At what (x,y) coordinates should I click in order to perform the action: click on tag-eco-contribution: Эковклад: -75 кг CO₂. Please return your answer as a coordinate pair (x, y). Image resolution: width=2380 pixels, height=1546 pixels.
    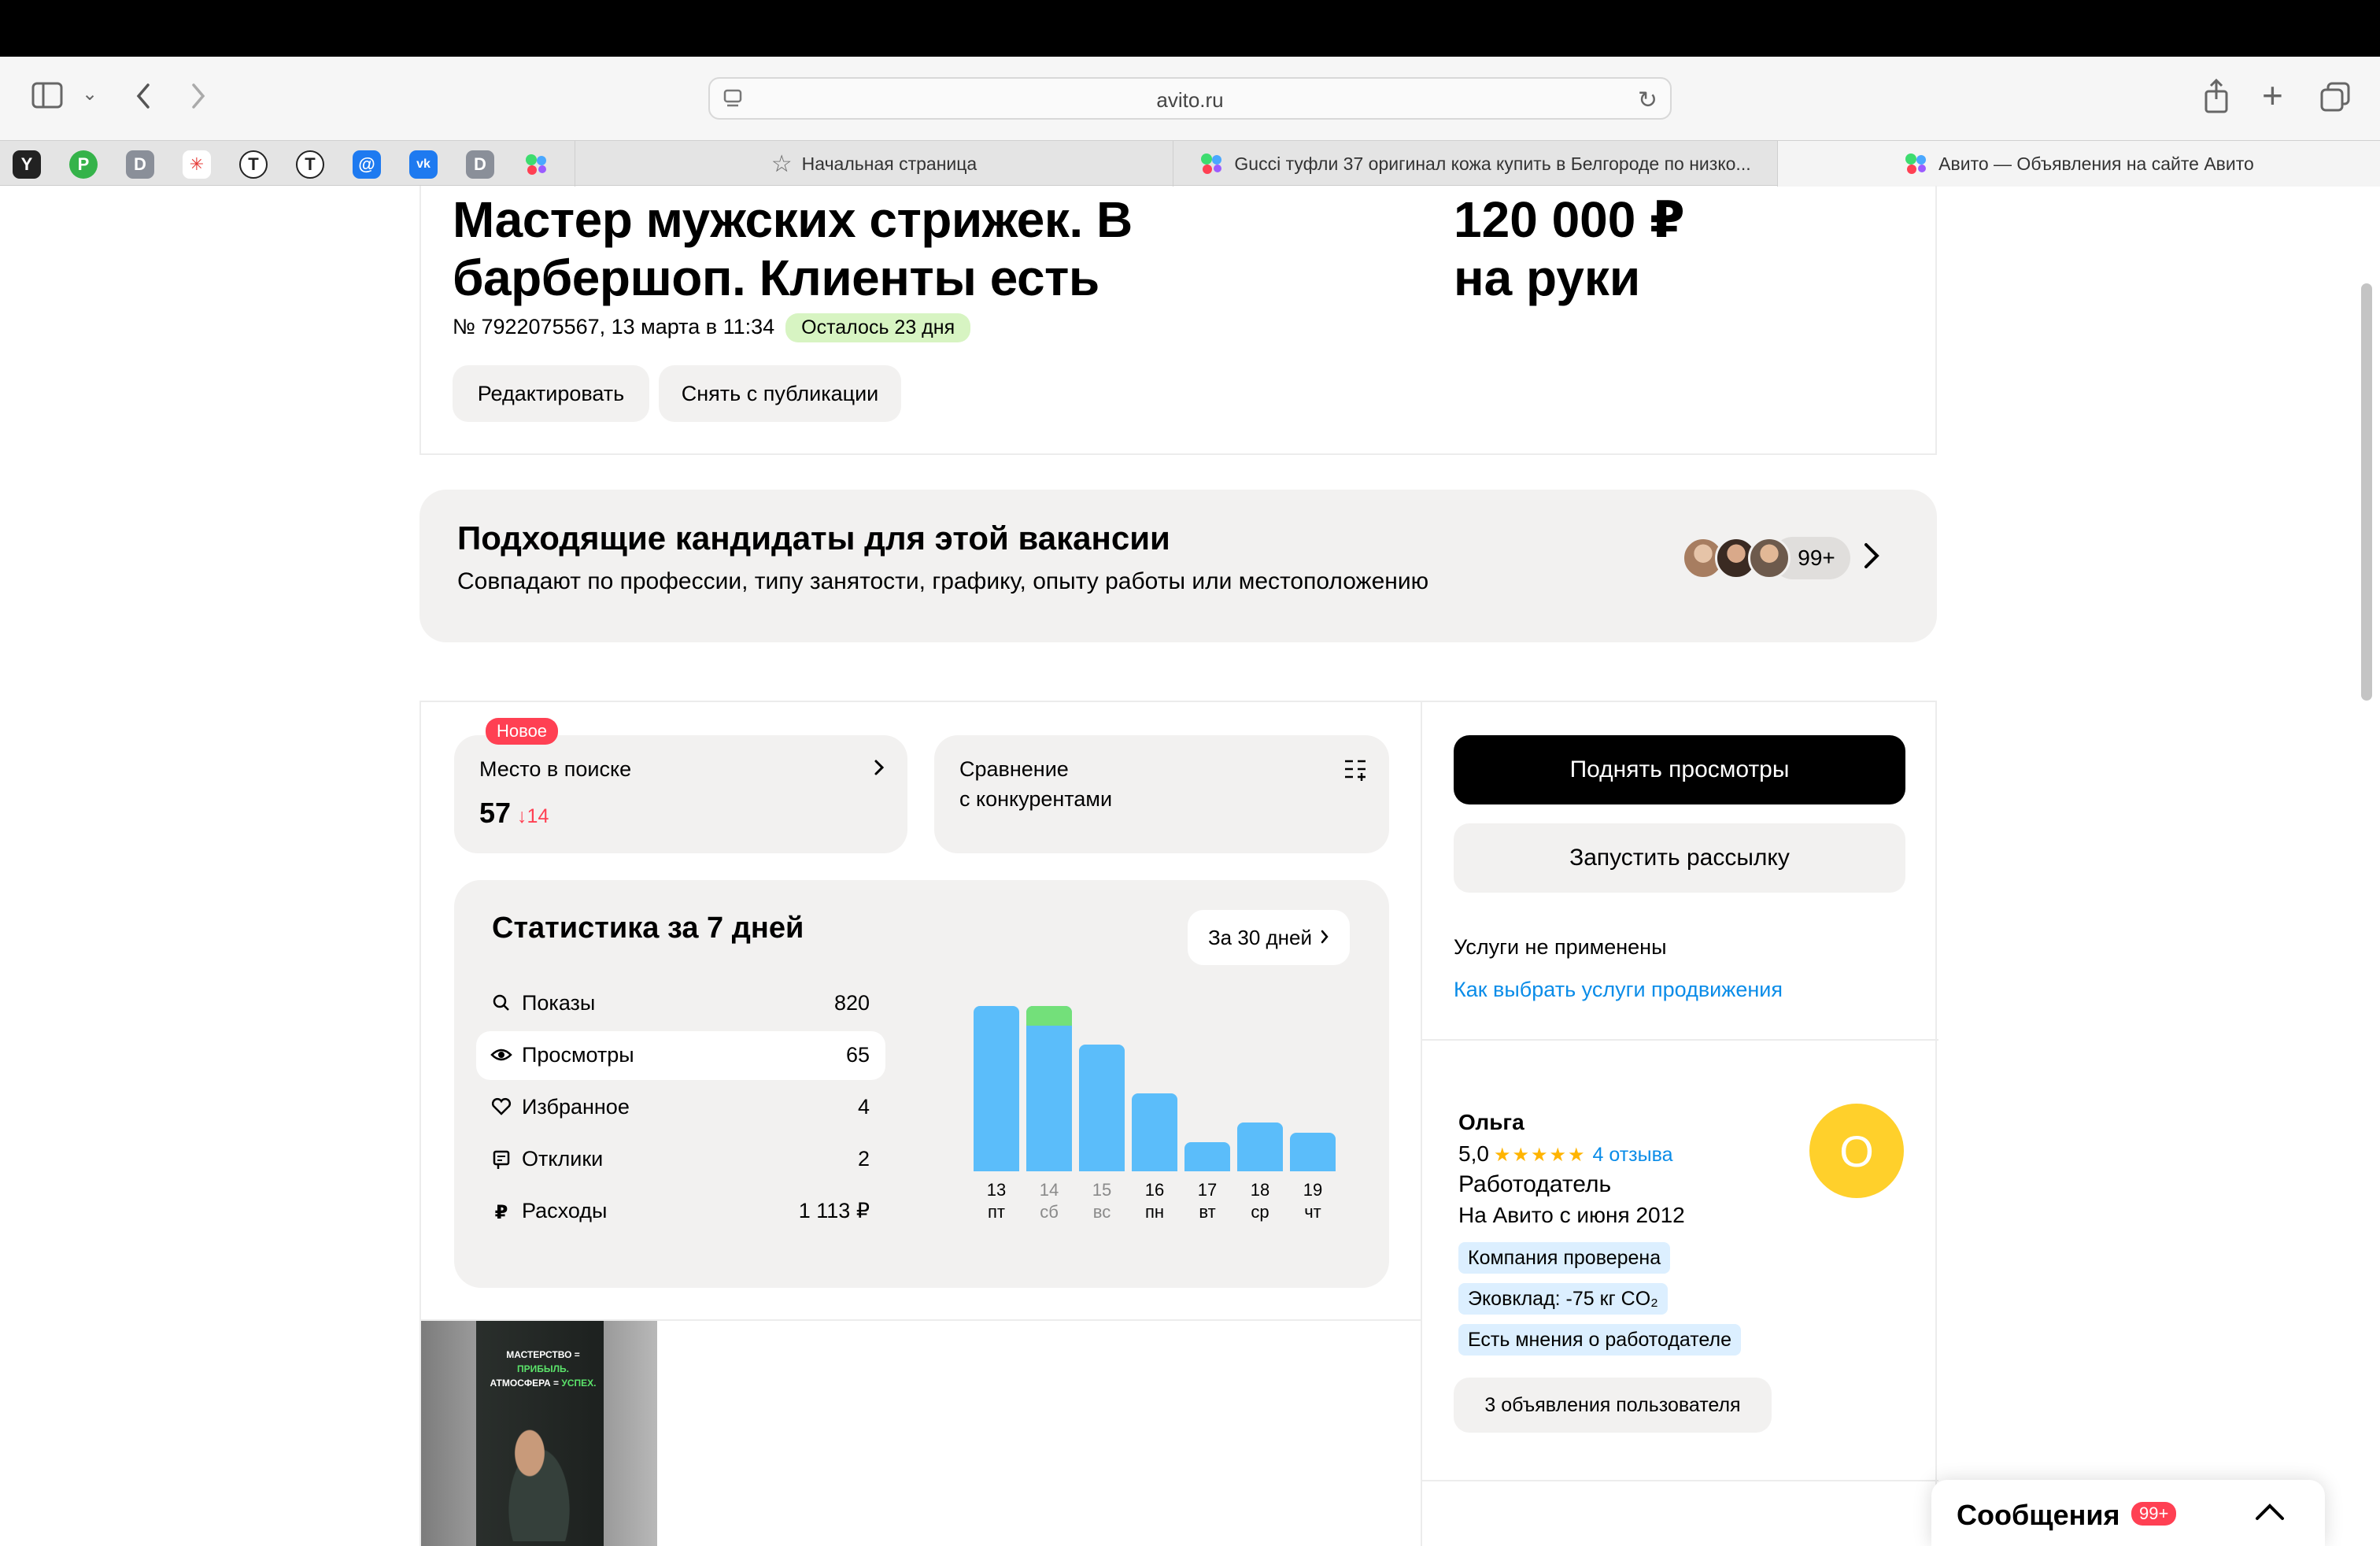
    Looking at the image, I should click on (1563, 1299).